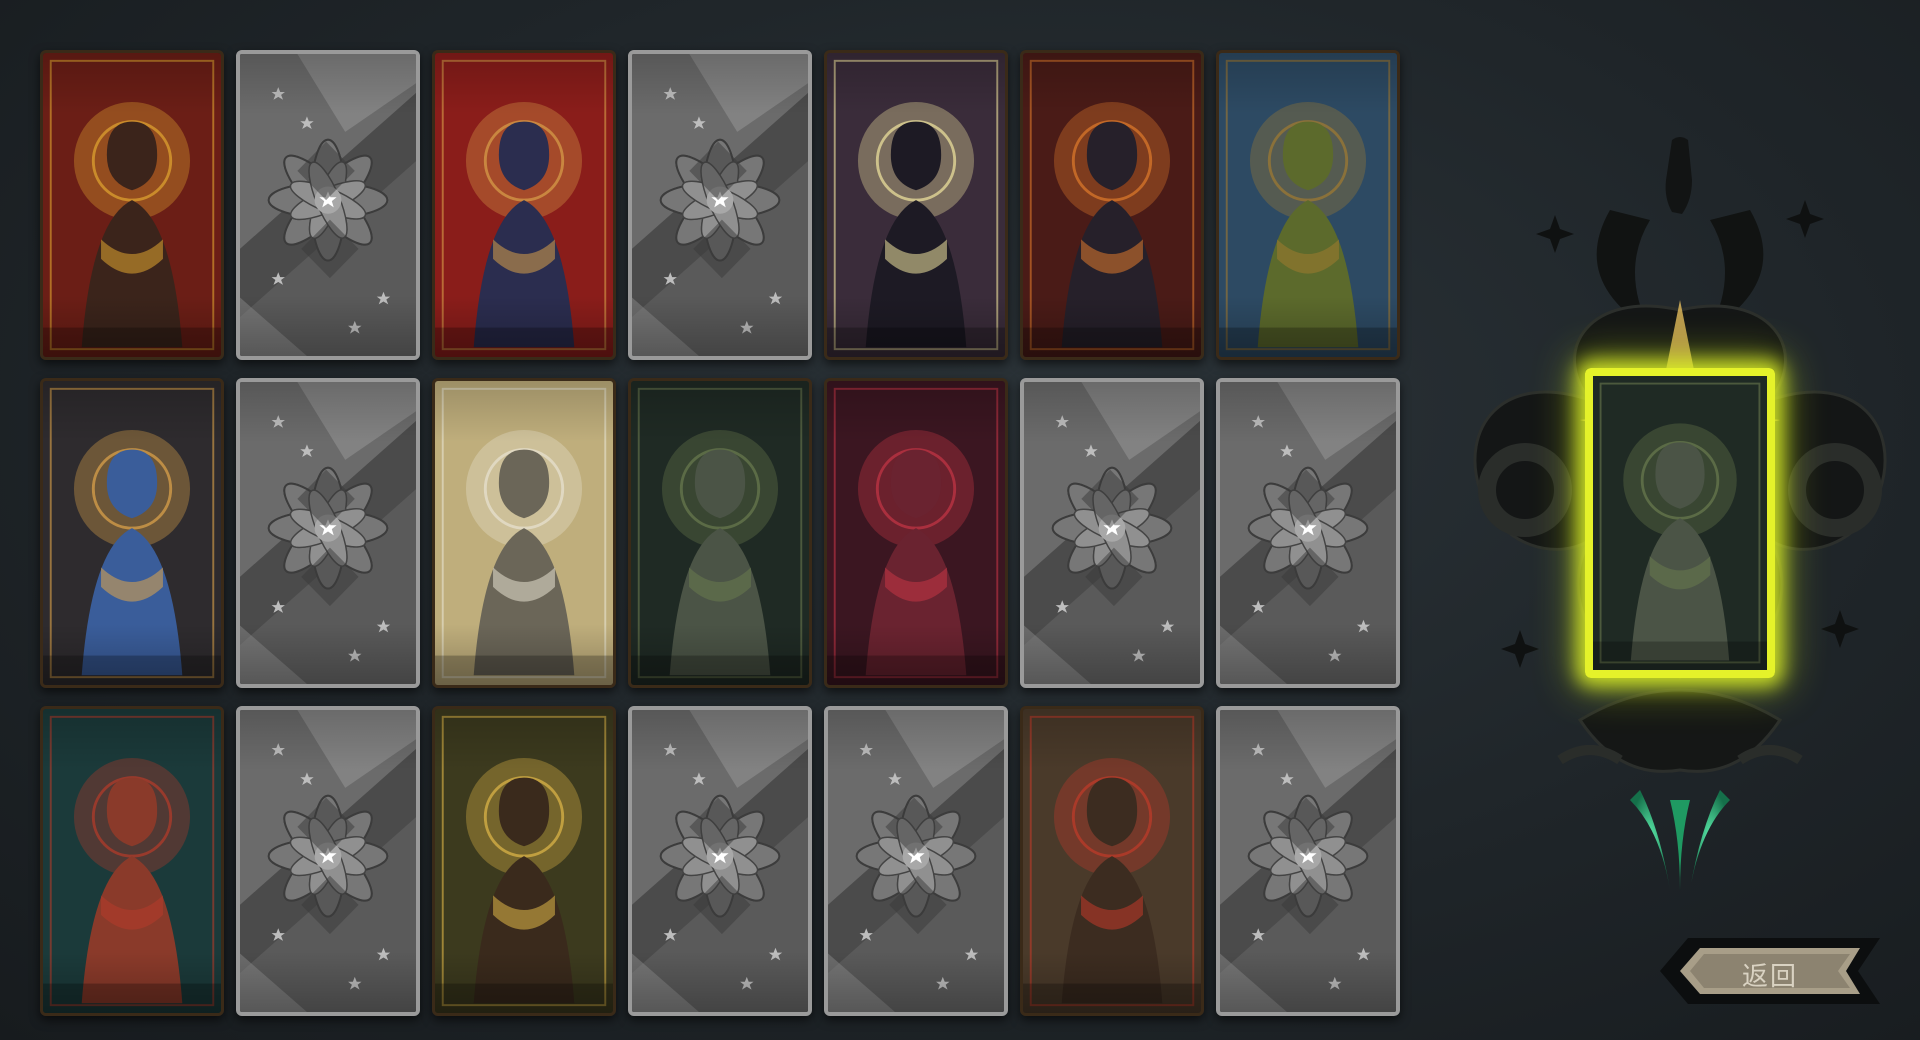  I want to click on selected-card-slot, so click(1680, 523).